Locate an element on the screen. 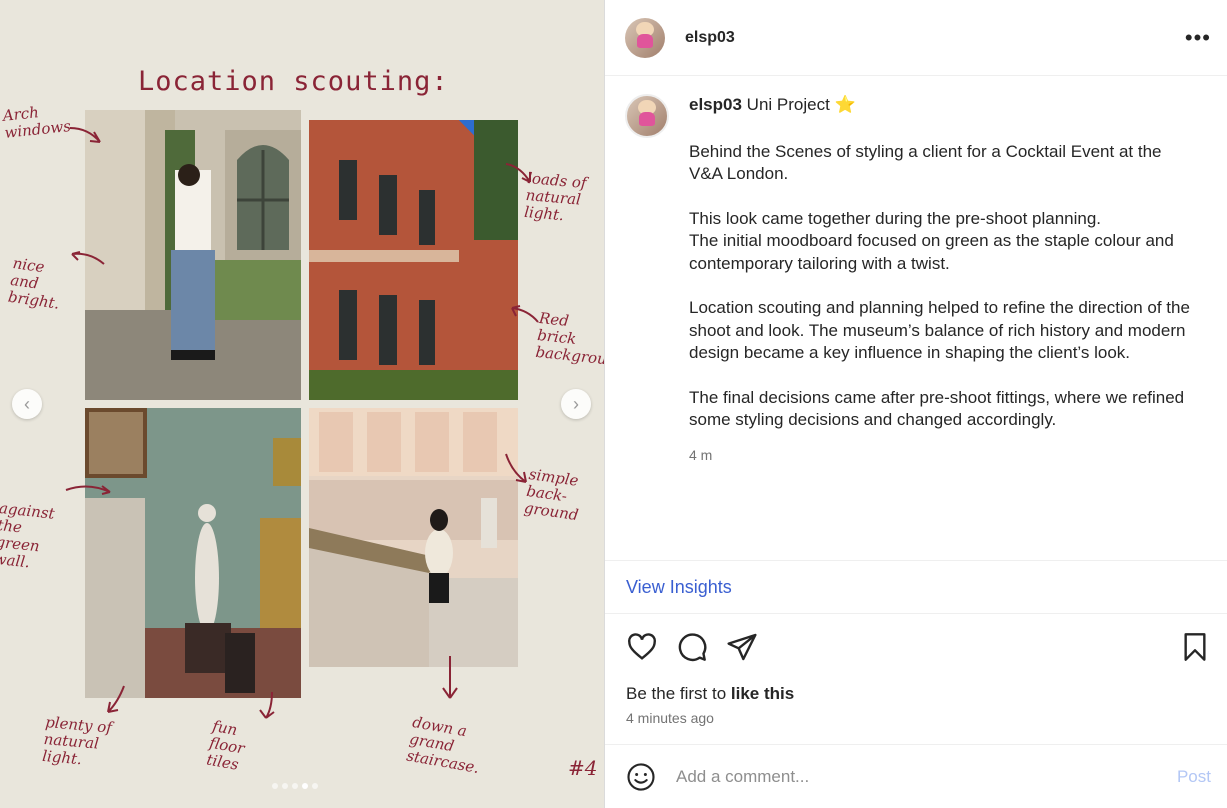 Image resolution: width=1227 pixels, height=808 pixels. comment-input is located at coordinates (926, 776).